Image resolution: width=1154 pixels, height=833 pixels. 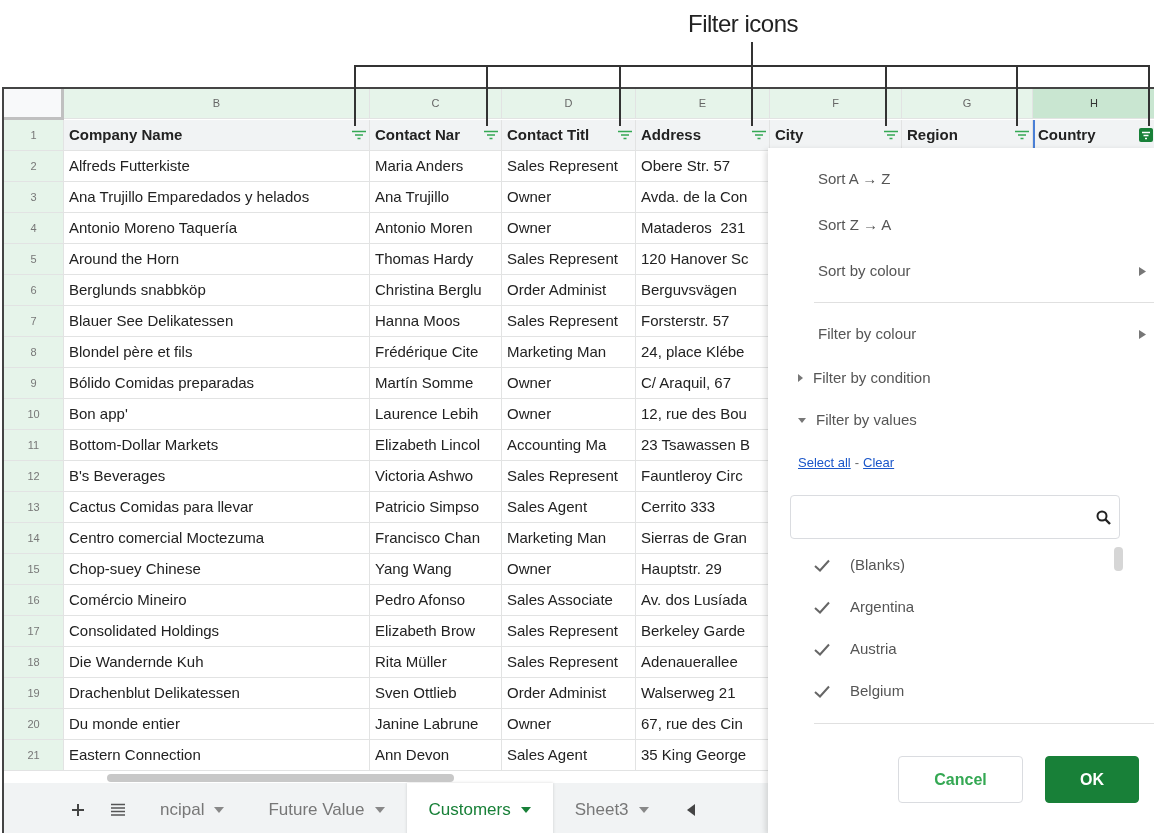 I want to click on row-number: 10, so click(x=34, y=414).